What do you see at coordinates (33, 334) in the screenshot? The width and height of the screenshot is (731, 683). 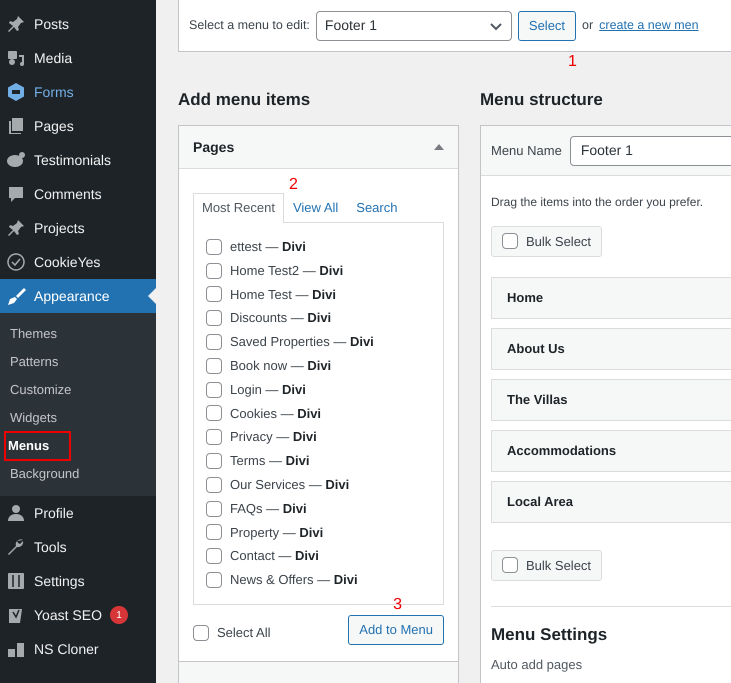 I see `submenu-item: Themes` at bounding box center [33, 334].